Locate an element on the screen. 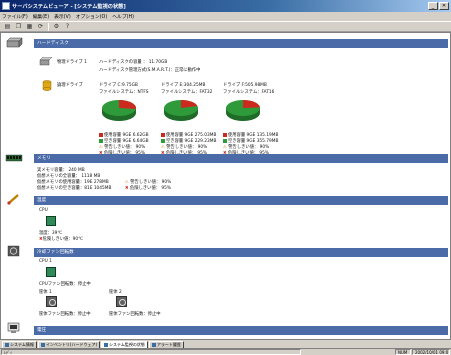  logical-drive-label: 論理ドライブ is located at coordinates (70, 85).